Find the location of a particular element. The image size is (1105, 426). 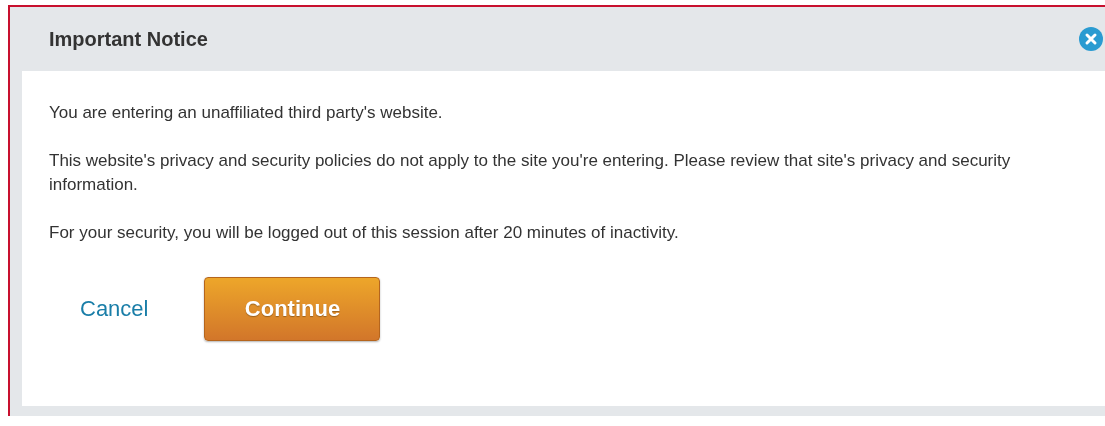

cancel-link: Cancel is located at coordinates (114, 309).